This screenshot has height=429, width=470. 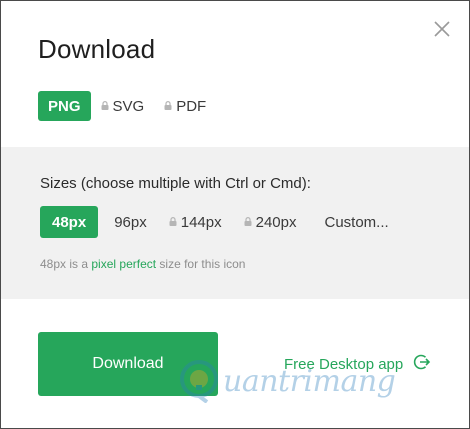 What do you see at coordinates (422, 364) in the screenshot?
I see `circle-arrow-icon` at bounding box center [422, 364].